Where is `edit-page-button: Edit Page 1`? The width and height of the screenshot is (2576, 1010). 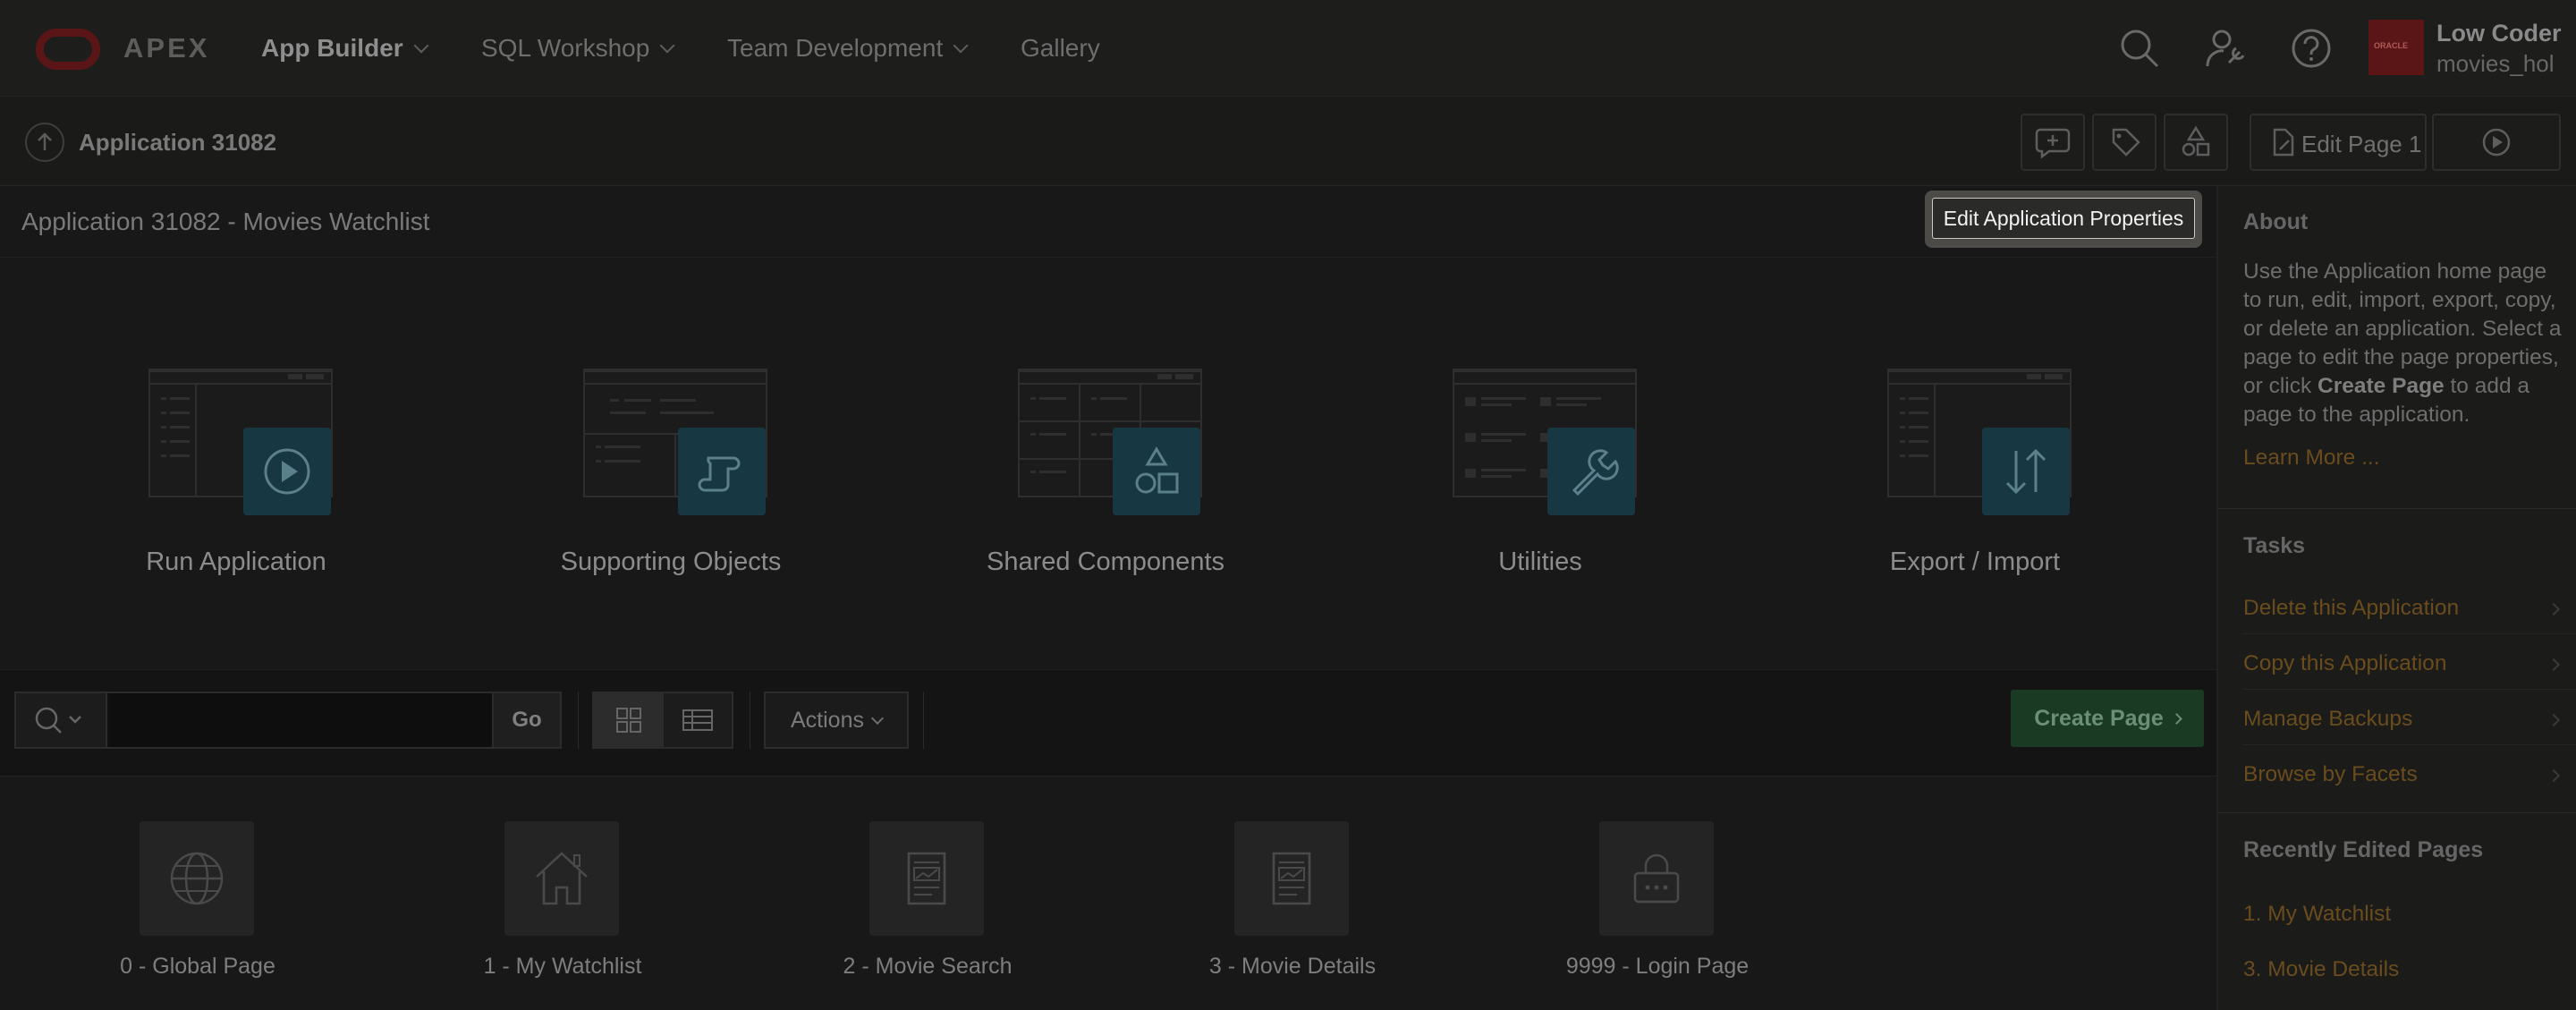 edit-page-button: Edit Page 1 is located at coordinates (2338, 142).